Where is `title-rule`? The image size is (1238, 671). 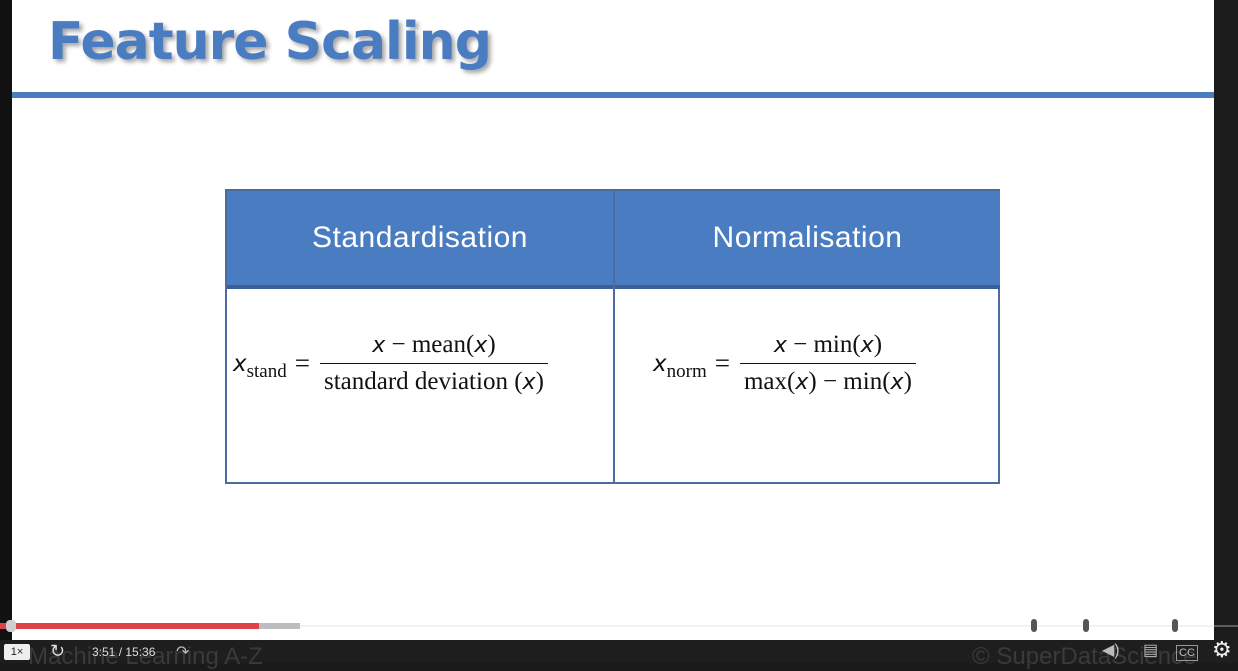
title-rule is located at coordinates (613, 95).